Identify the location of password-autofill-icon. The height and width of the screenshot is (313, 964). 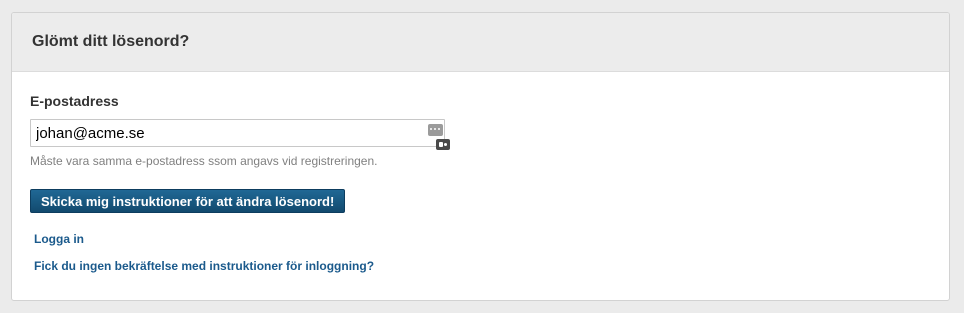
(435, 130).